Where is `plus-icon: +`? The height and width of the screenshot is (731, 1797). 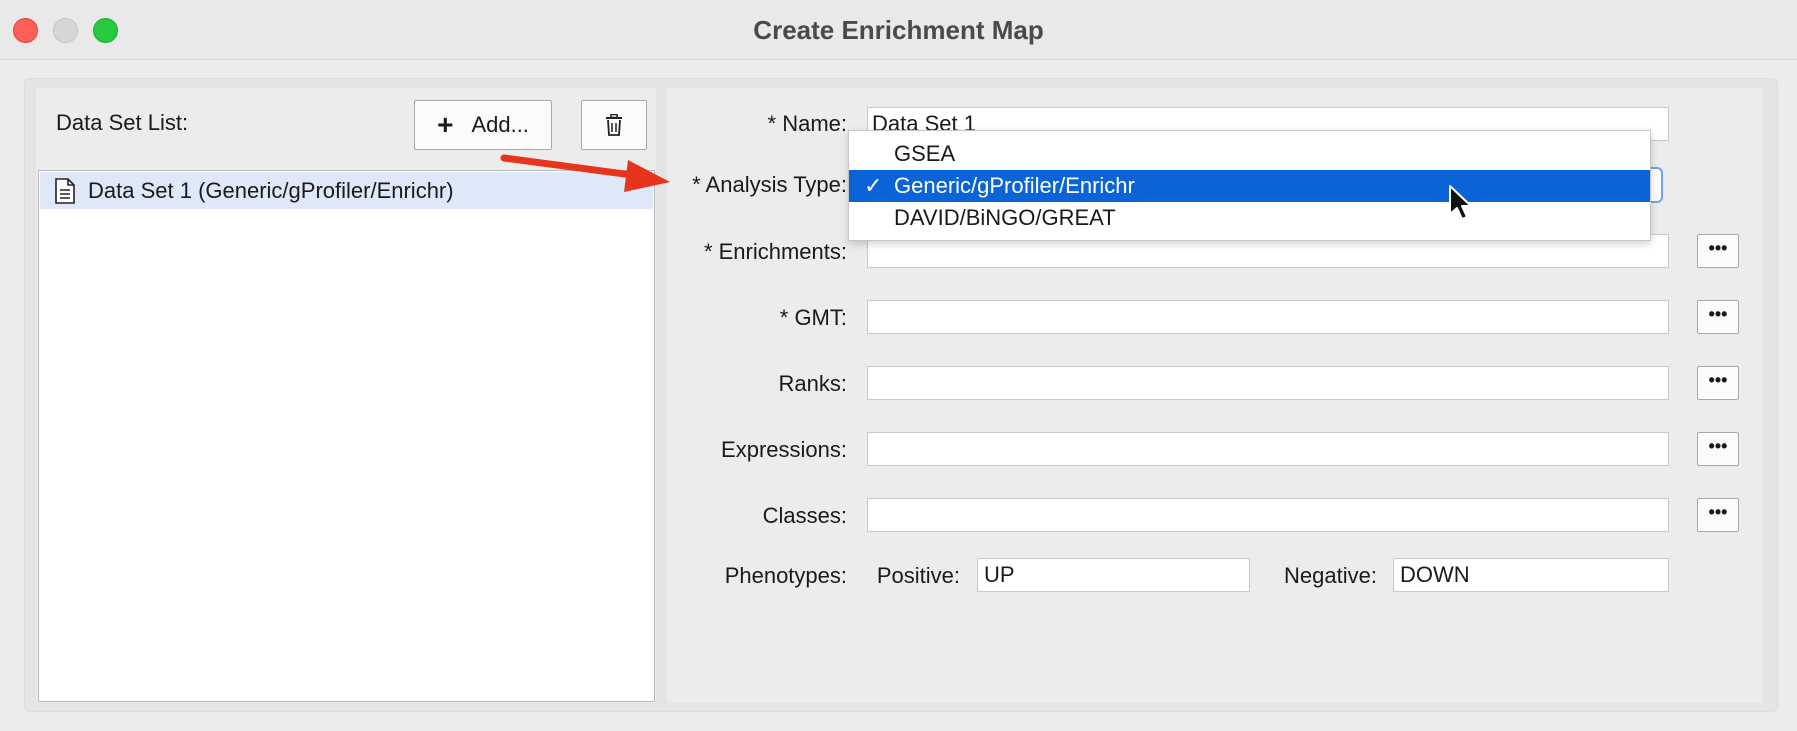 plus-icon: + is located at coordinates (445, 124).